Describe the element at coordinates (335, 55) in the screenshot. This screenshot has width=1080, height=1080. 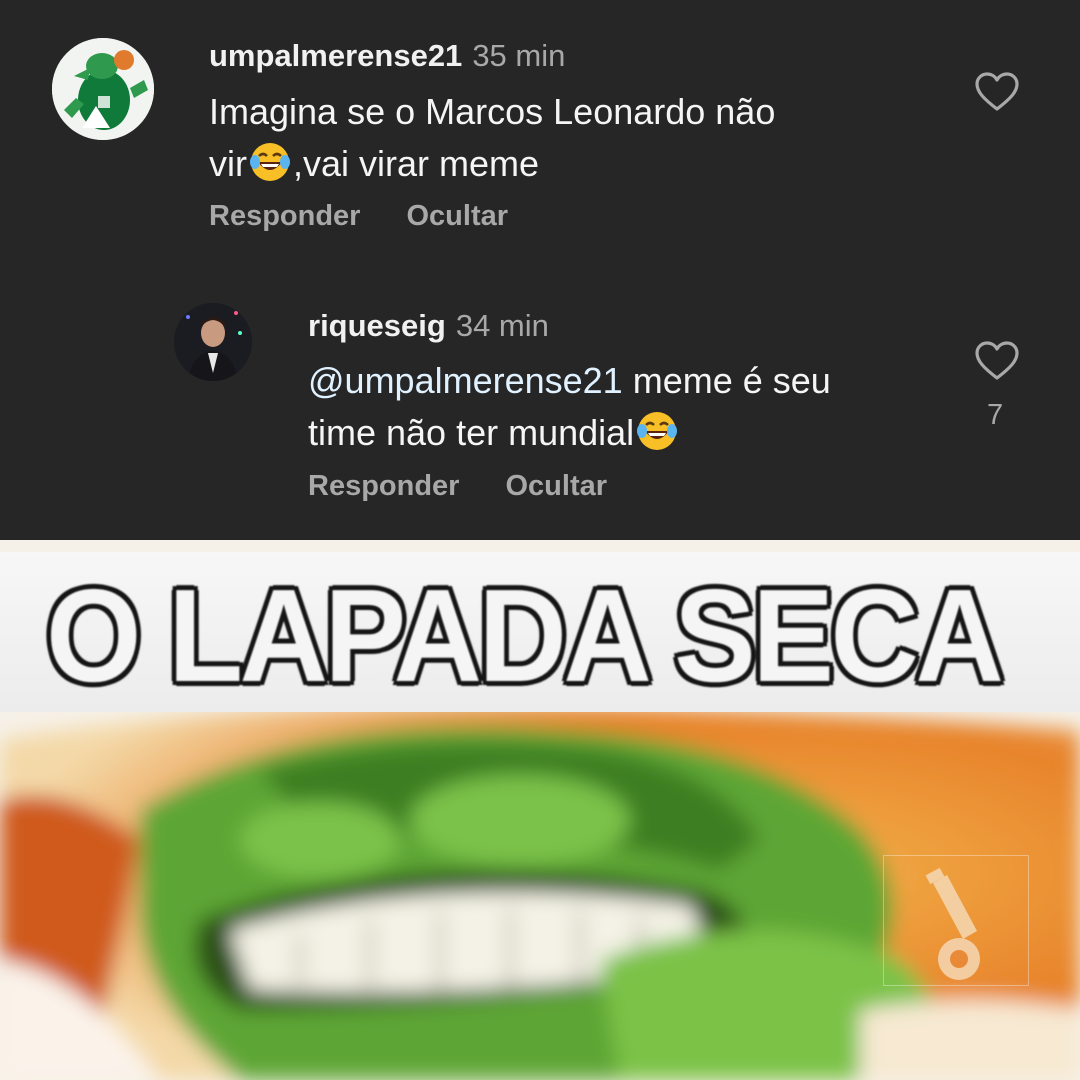
I see `username: umpalmerense21` at that location.